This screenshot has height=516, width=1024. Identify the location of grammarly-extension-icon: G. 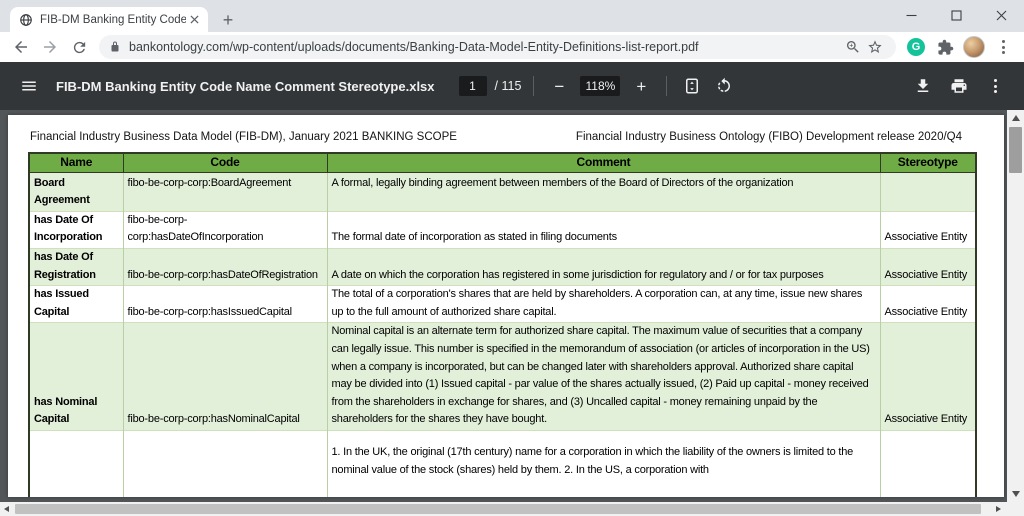
(916, 47).